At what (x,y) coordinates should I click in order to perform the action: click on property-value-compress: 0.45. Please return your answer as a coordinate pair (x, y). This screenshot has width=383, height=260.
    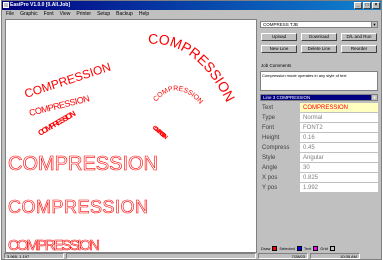
    Looking at the image, I should click on (339, 147).